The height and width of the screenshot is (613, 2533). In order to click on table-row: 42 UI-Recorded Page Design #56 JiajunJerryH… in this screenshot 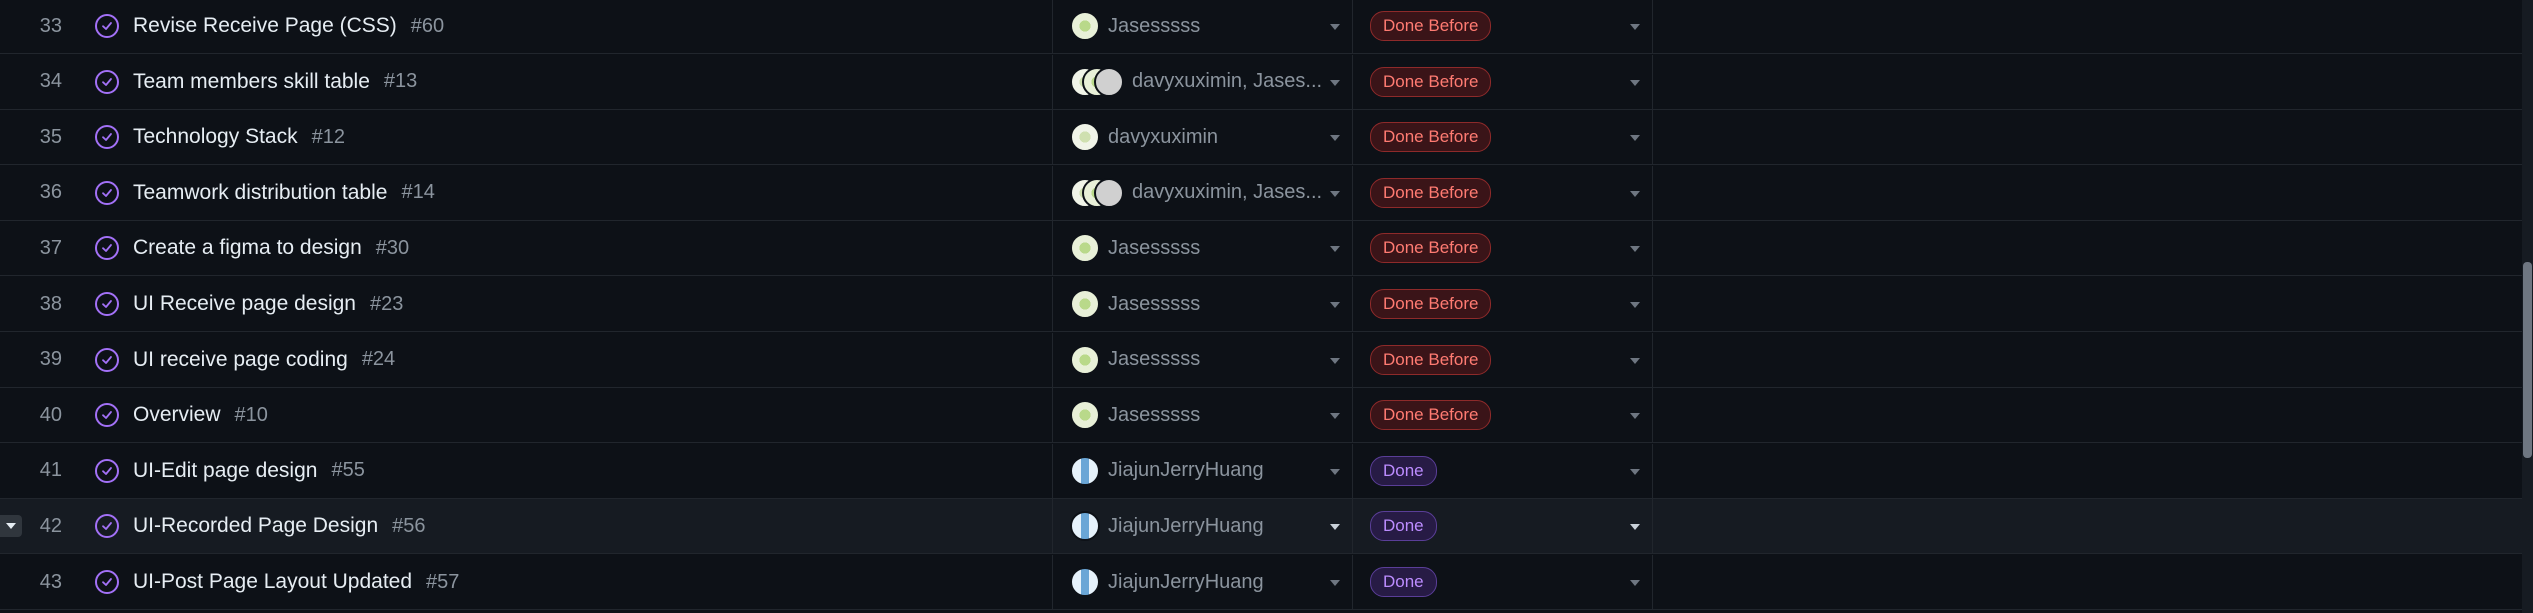, I will do `click(1261, 527)`.